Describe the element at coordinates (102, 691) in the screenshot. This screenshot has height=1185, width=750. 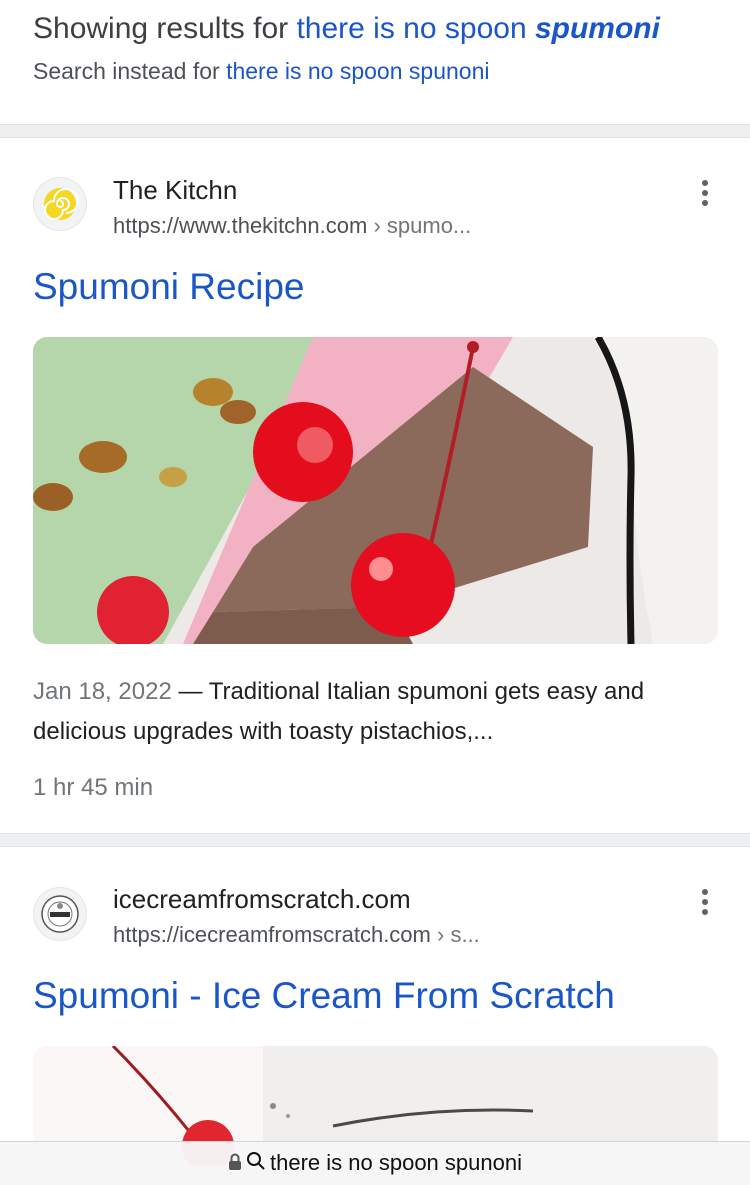
I see `result-date: Jan 18, 2022` at that location.